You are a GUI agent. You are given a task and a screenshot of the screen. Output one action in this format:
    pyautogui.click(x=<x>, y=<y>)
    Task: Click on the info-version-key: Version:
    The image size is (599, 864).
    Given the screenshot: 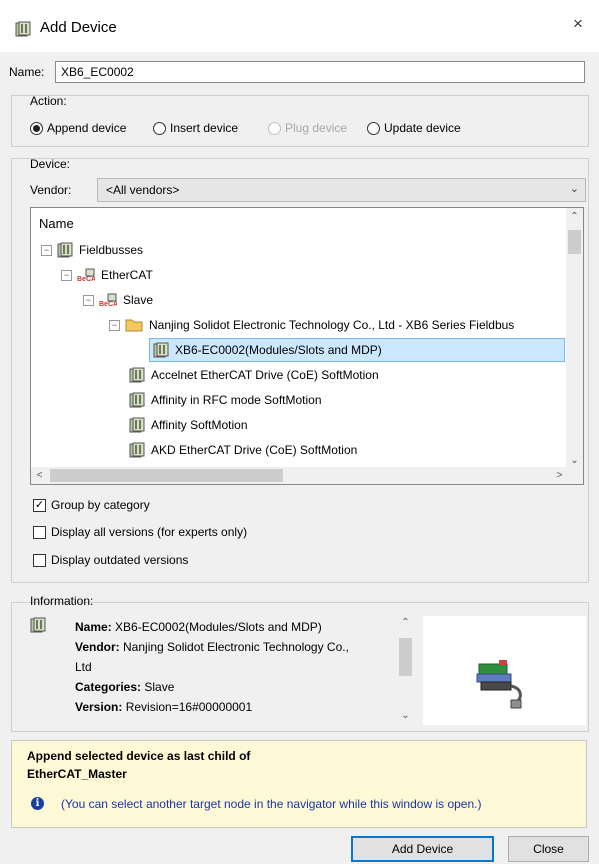 What is the action you would take?
    pyautogui.click(x=99, y=707)
    